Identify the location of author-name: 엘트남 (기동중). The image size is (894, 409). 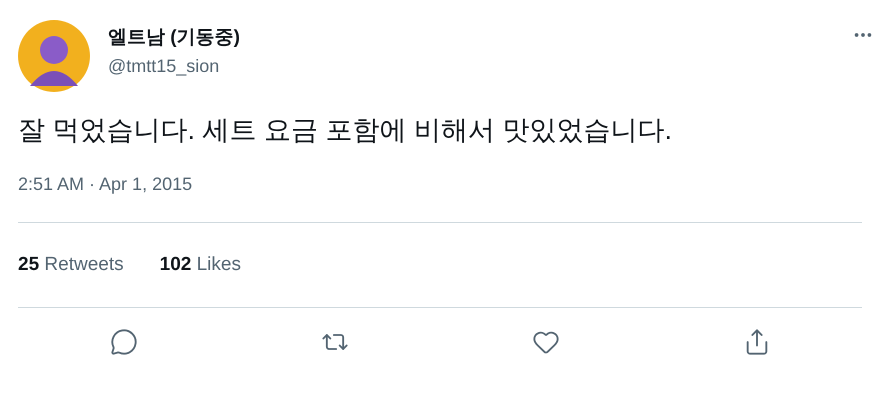
(174, 38).